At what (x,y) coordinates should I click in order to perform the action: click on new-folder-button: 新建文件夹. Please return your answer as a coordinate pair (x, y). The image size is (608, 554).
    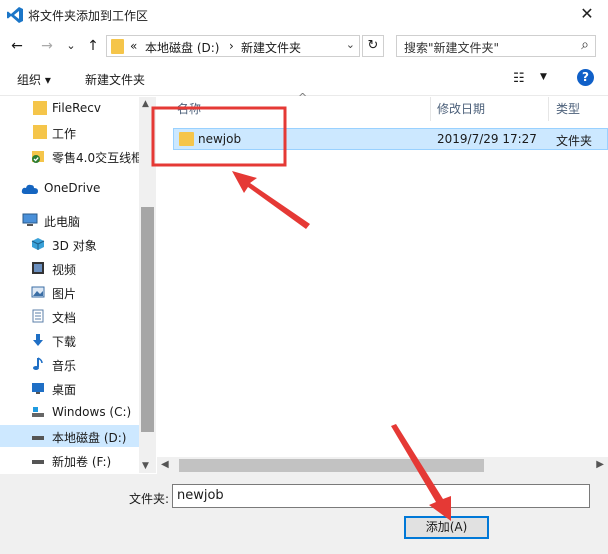
    Looking at the image, I should click on (115, 79).